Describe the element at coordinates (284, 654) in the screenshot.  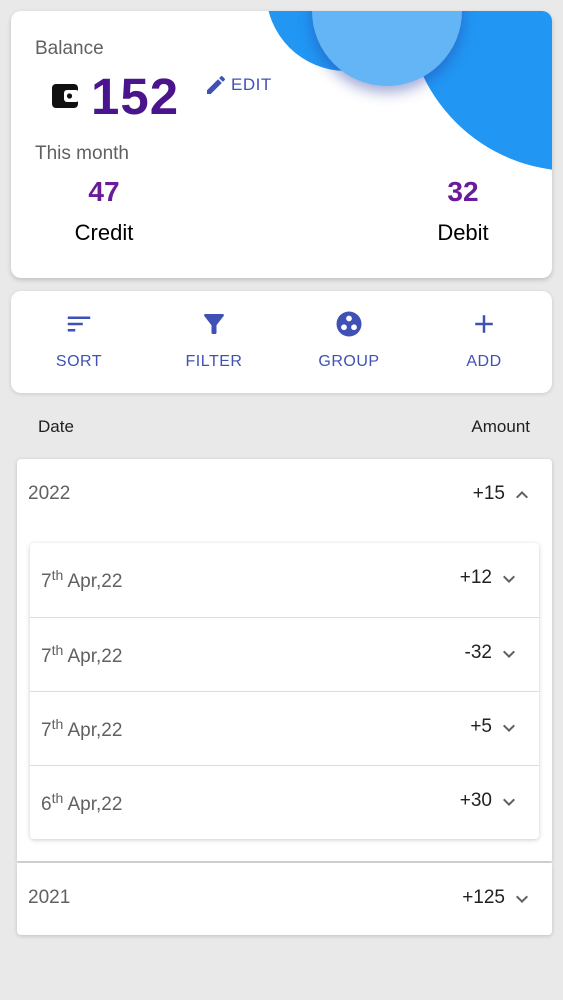
I see `transaction-row: 7th Apr,22 -32` at that location.